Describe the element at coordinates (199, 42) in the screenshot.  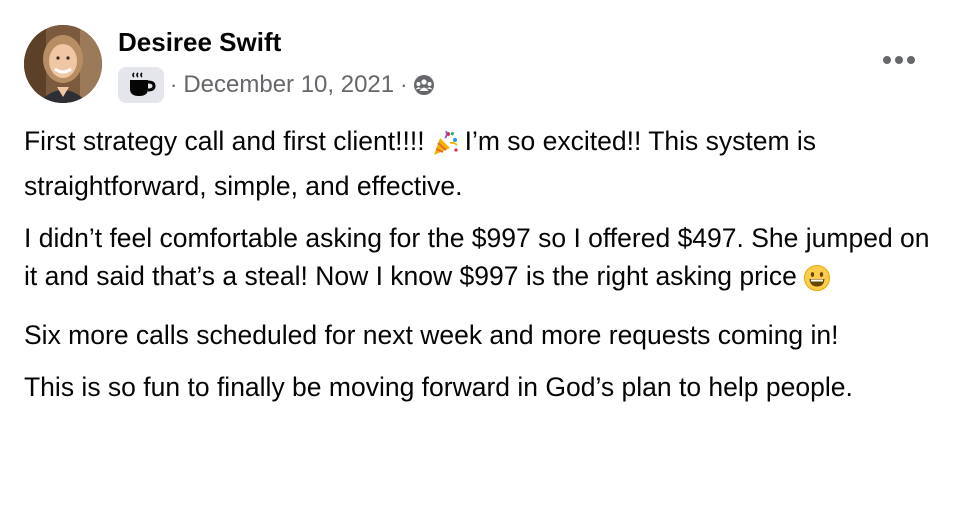
I see `author-name: Desiree Swift` at that location.